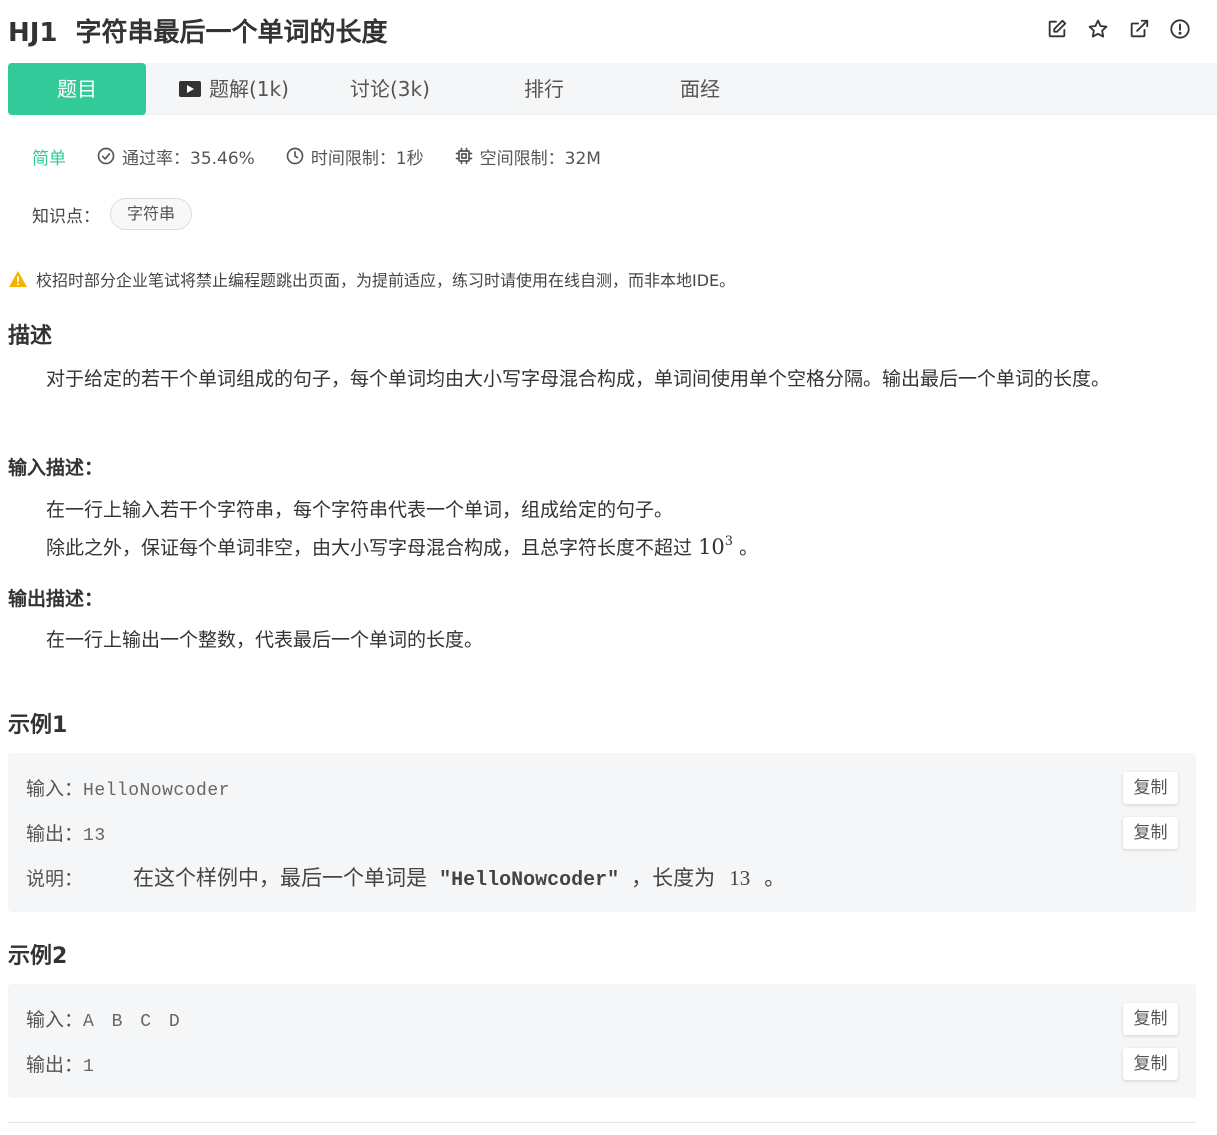 This screenshot has width=1217, height=1135. Describe the element at coordinates (231, 33) in the screenshot. I see `problem-title: 字符串最后一个单词的长度` at that location.